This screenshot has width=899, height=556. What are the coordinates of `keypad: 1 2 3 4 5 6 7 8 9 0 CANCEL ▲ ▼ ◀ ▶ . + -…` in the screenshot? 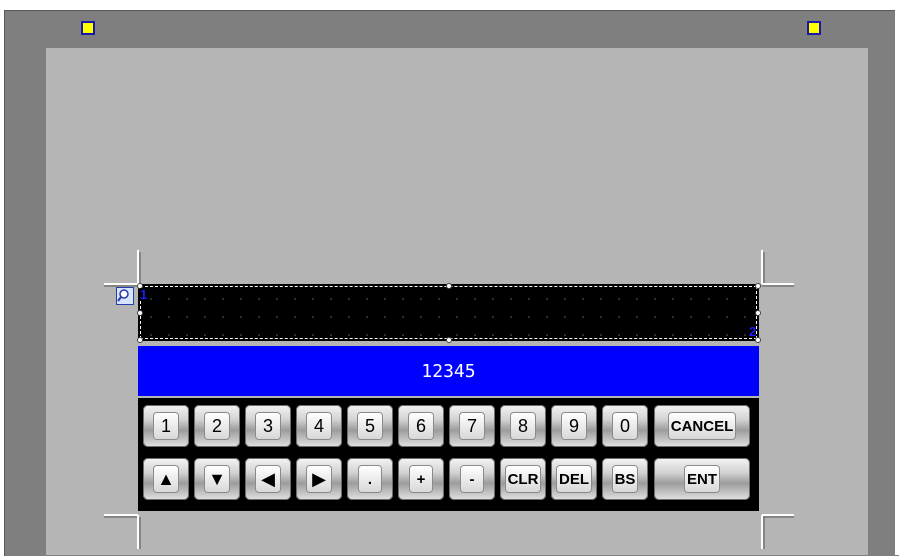 It's located at (448, 454).